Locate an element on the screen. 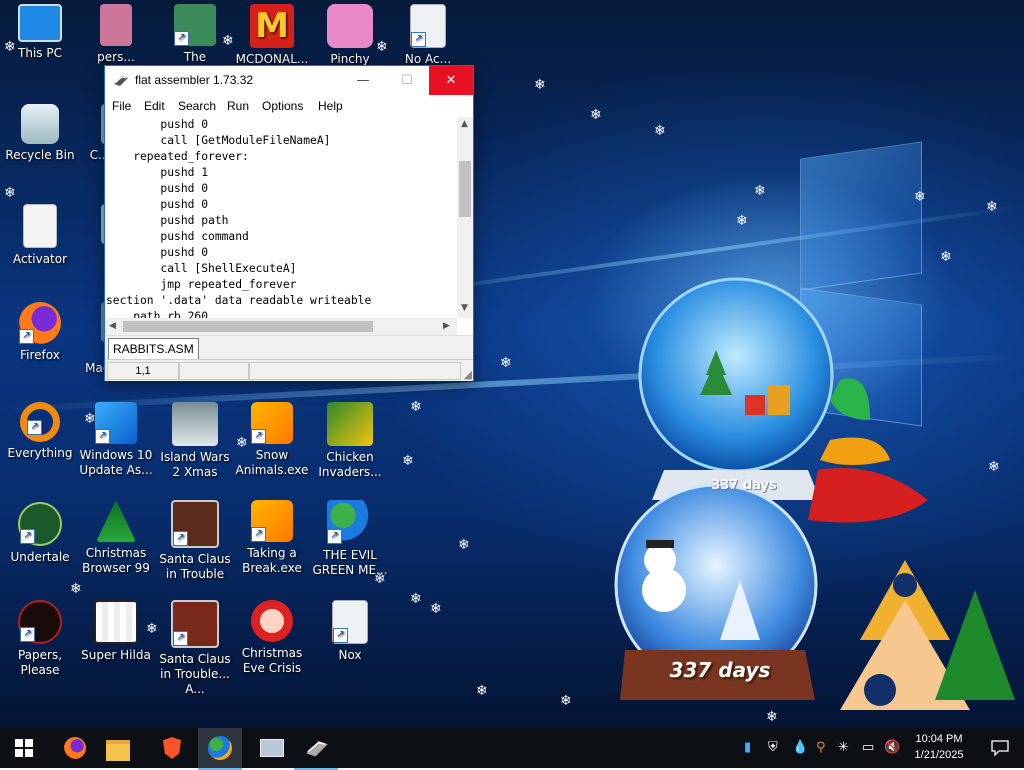  desktop-icon-label: Nox is located at coordinates (350, 655).